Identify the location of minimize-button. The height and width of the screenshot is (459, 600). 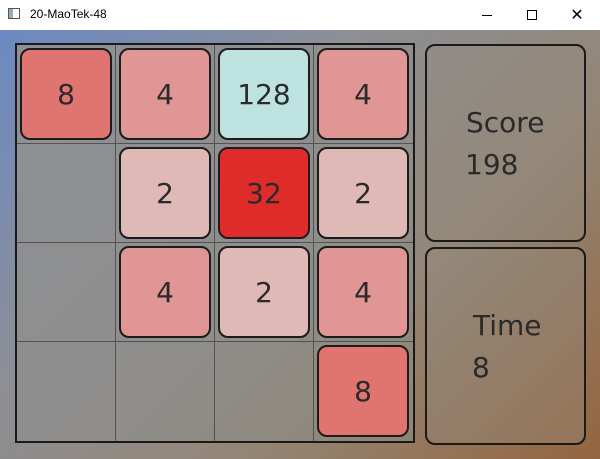
(487, 15).